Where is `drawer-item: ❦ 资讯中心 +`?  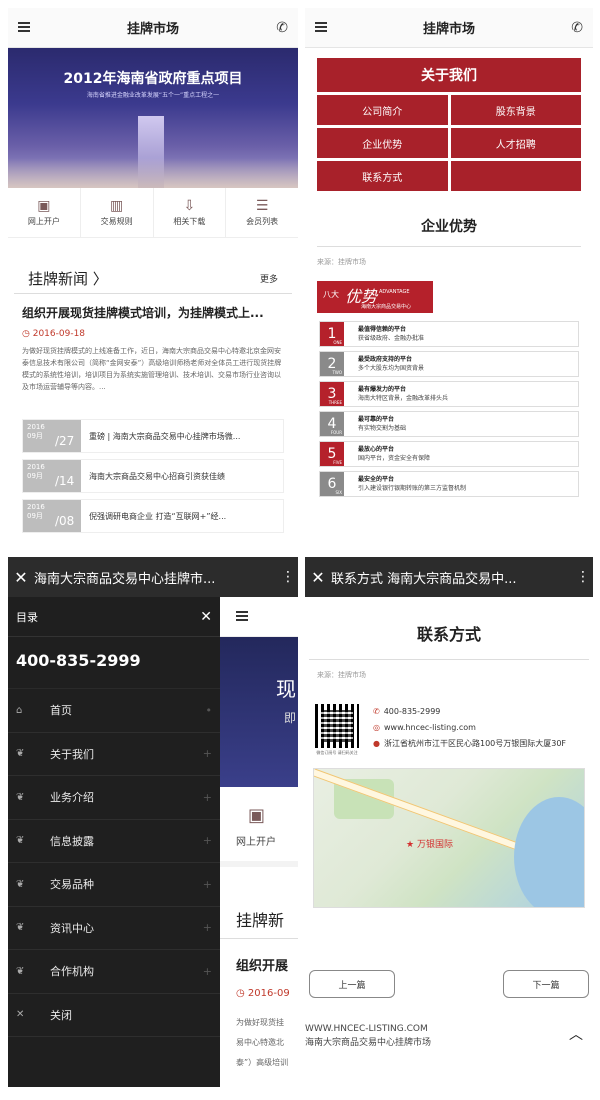
drawer-item: ❦ 资讯中心 + is located at coordinates (114, 928).